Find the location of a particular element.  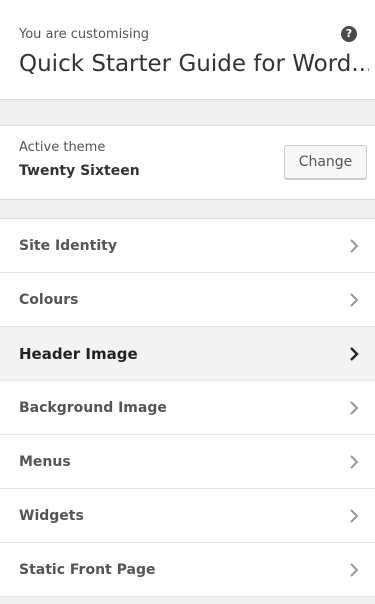

section-header-image: Header Image is located at coordinates (187, 354).